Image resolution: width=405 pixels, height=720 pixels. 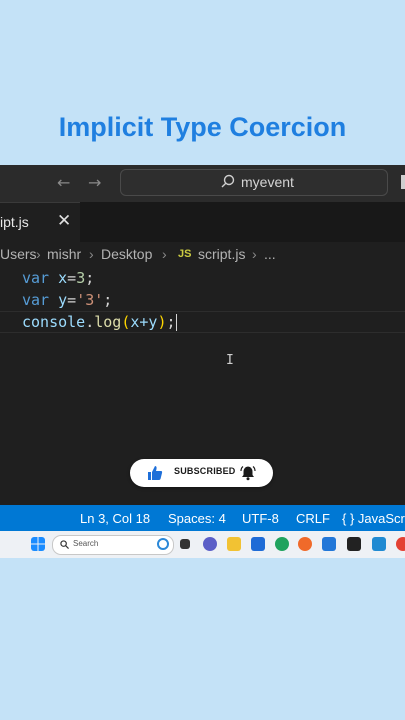 I want to click on taskbar-search-box: Search, so click(x=113, y=545).